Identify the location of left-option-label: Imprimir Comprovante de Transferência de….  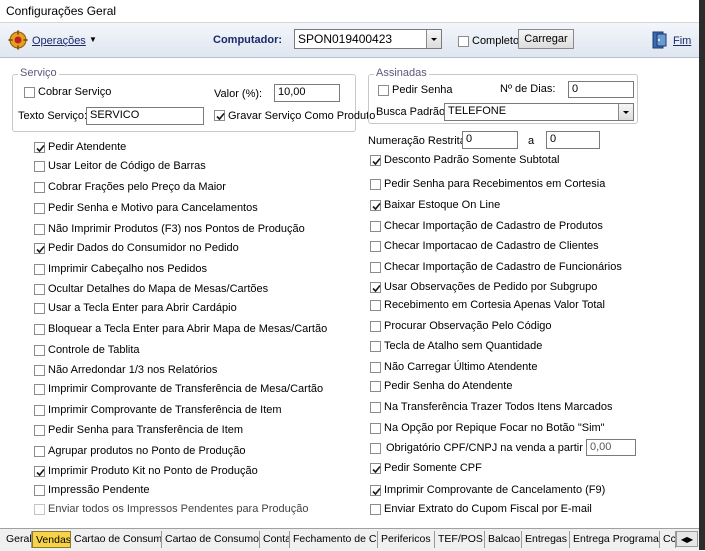
(165, 410).